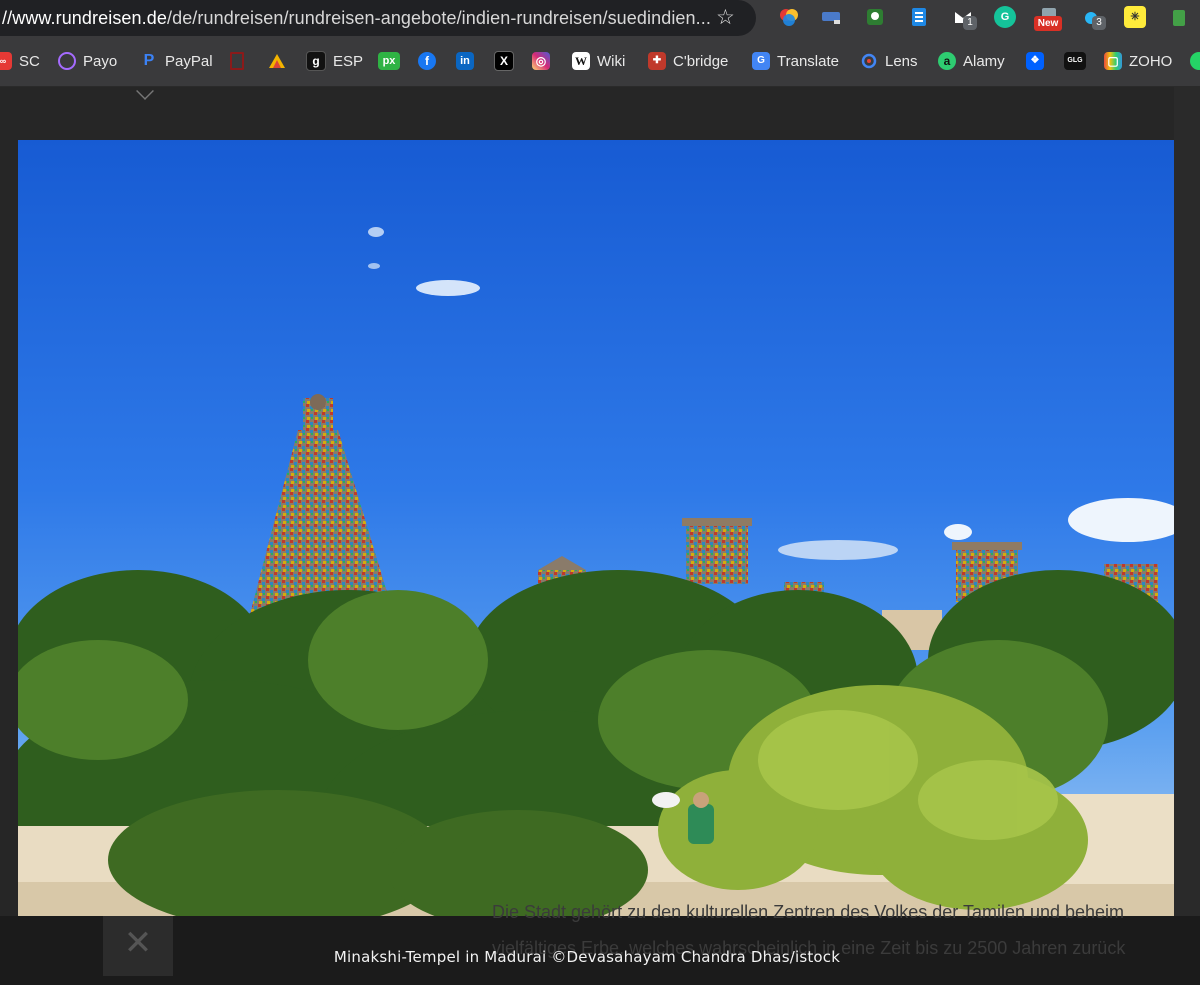 The height and width of the screenshot is (985, 1200). What do you see at coordinates (138, 946) in the screenshot?
I see `close-icon: ✕` at bounding box center [138, 946].